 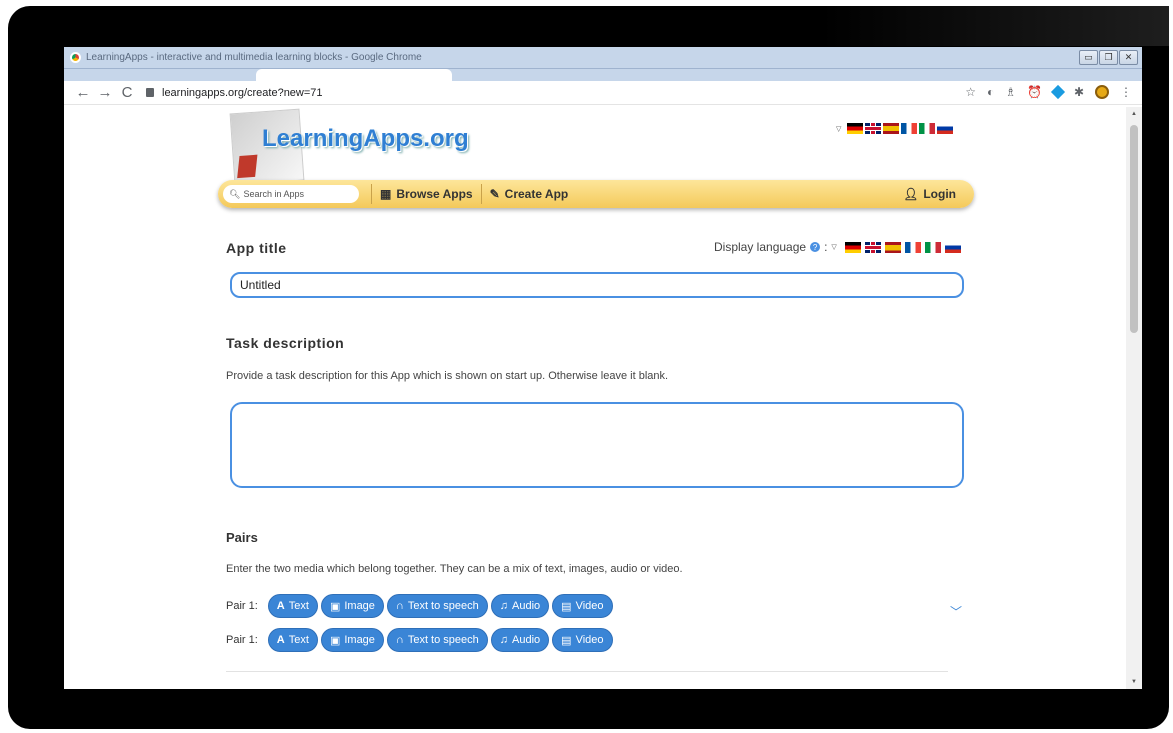 What do you see at coordinates (994, 26) in the screenshot?
I see `frame-highlight` at bounding box center [994, 26].